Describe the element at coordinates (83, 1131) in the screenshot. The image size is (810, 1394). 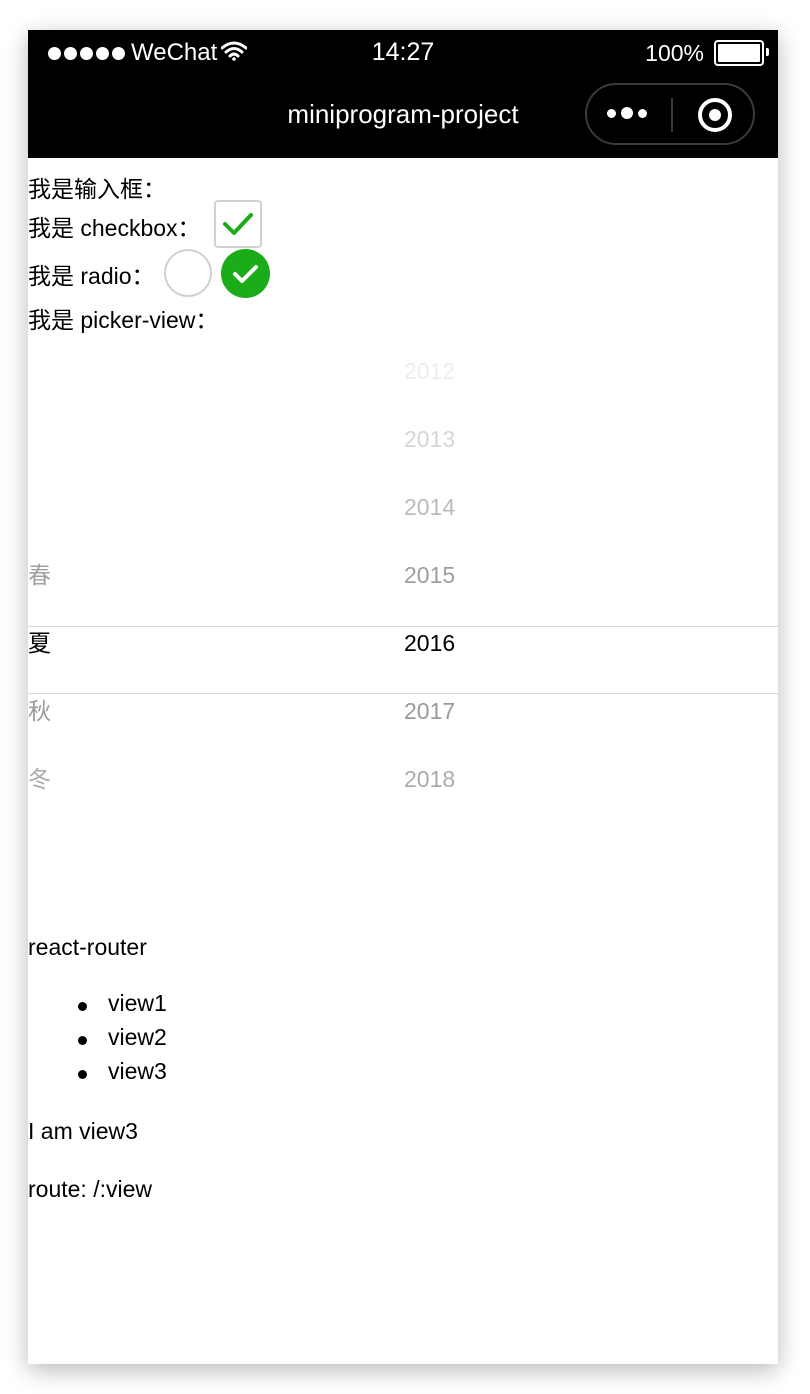
I see `view-text: I am view3` at that location.